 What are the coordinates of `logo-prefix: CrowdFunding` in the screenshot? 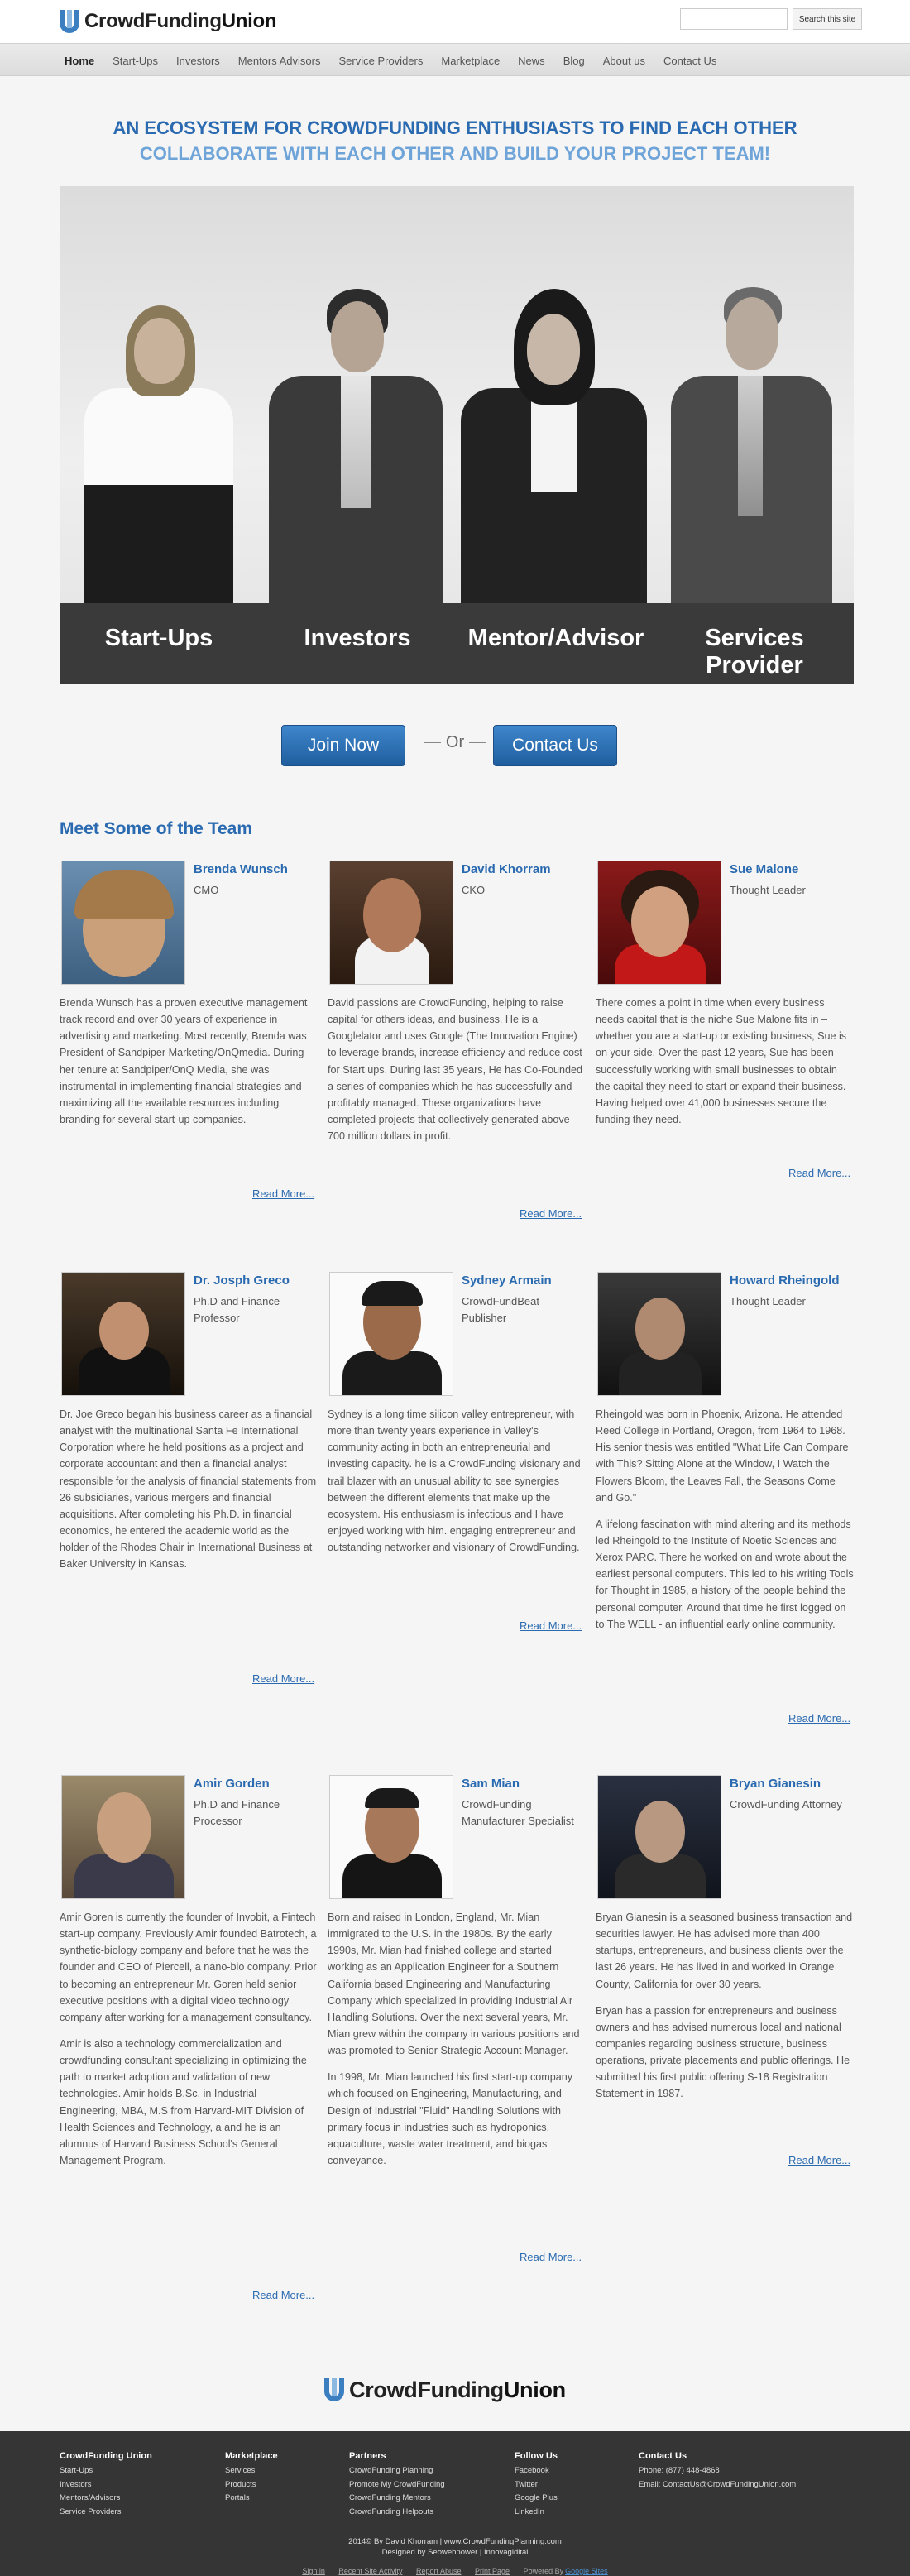 It's located at (153, 21).